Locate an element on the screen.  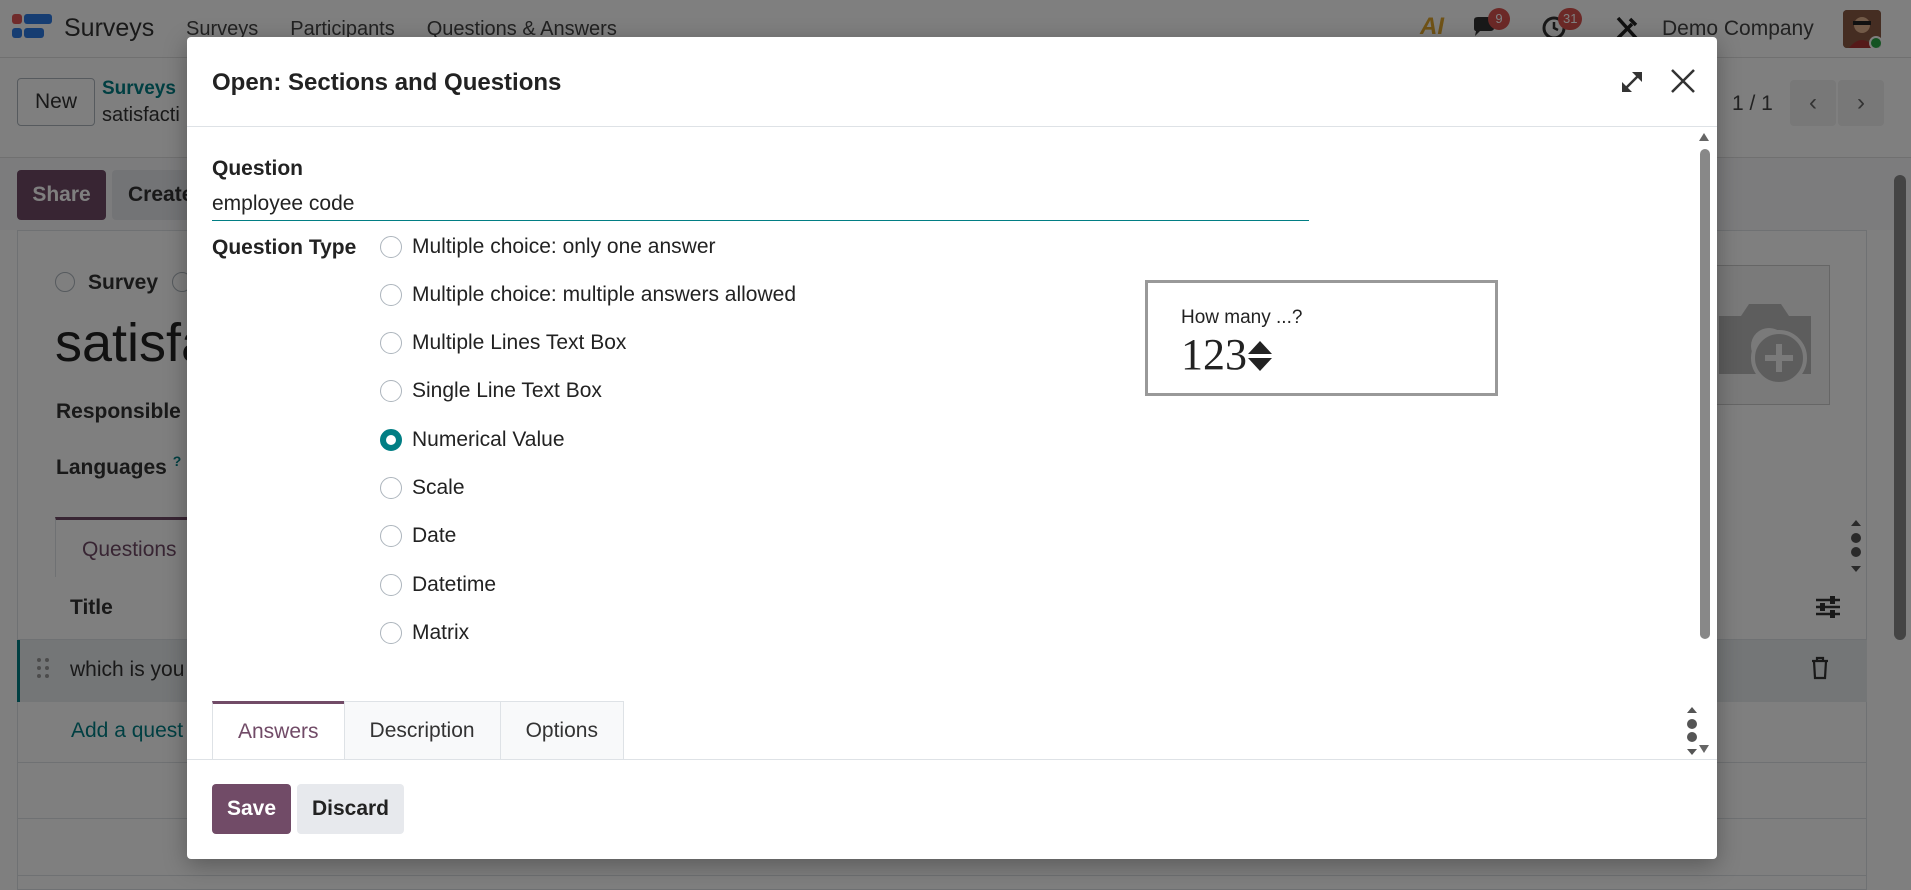
dialog-header: Open: Sections and Questions is located at coordinates (952, 82).